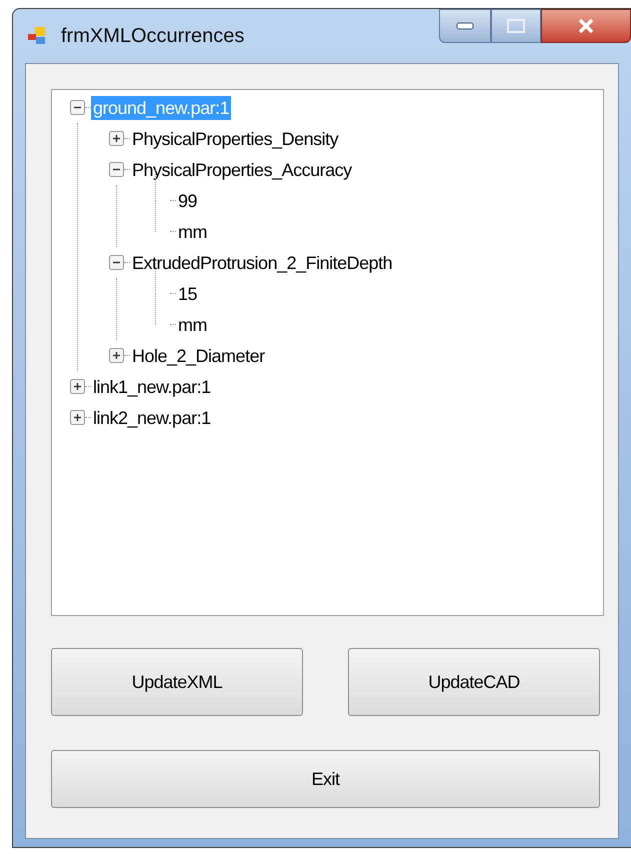 The height and width of the screenshot is (854, 631). I want to click on tree-item: ExtrudedProtrusion_2_FiniteDepth, so click(262, 262).